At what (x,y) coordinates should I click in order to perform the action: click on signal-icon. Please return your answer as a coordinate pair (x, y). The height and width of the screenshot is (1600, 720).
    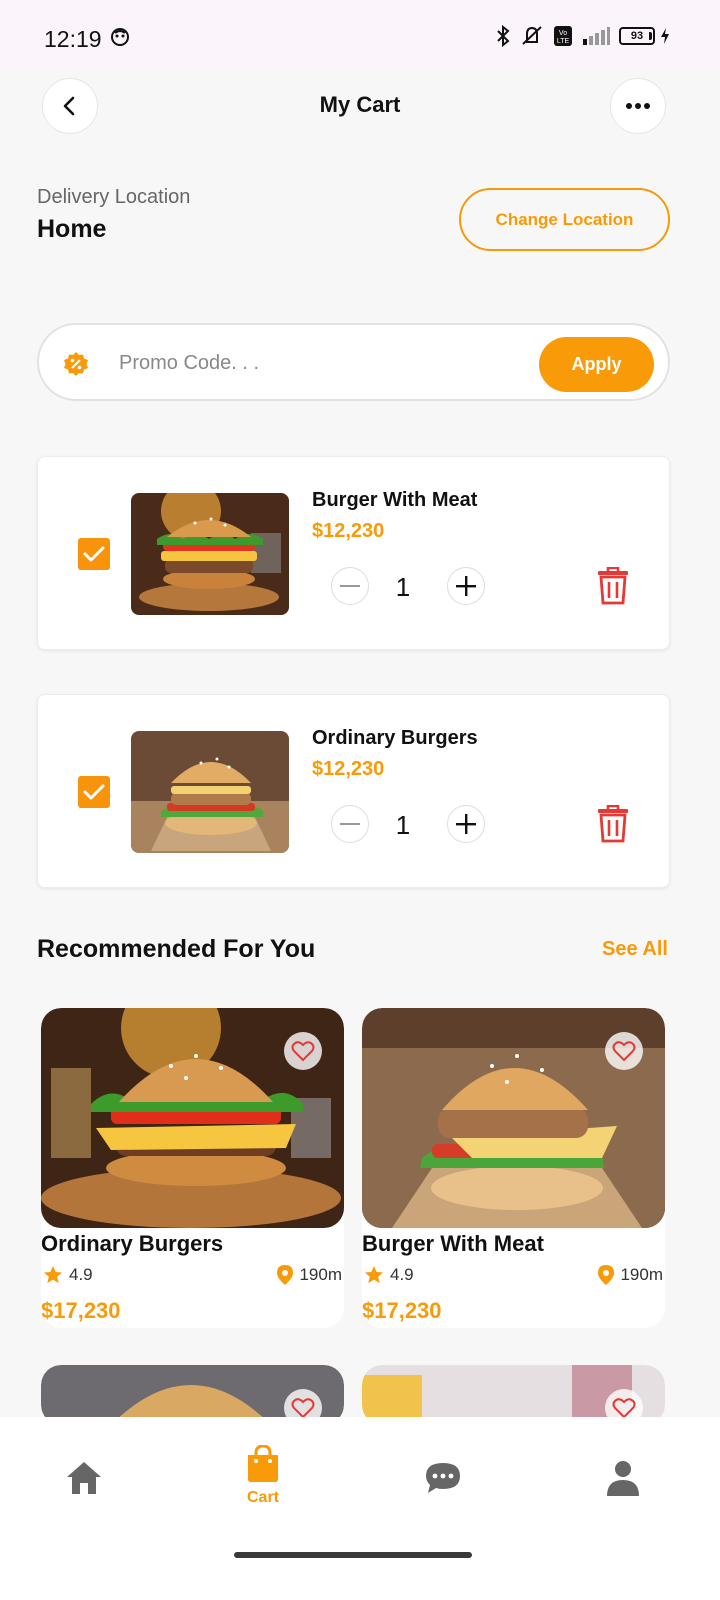
    Looking at the image, I should click on (596, 36).